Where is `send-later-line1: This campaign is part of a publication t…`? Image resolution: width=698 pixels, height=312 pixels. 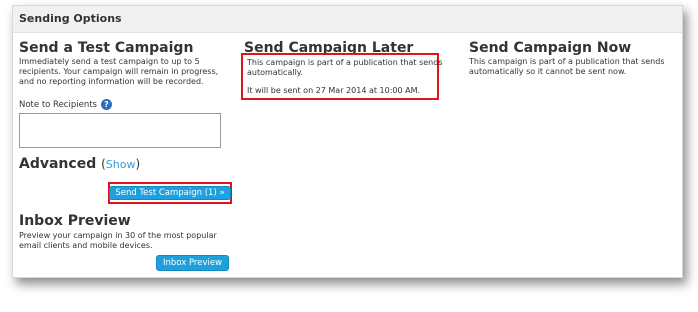
send-later-line1: This campaign is part of a publication t… is located at coordinates (345, 67).